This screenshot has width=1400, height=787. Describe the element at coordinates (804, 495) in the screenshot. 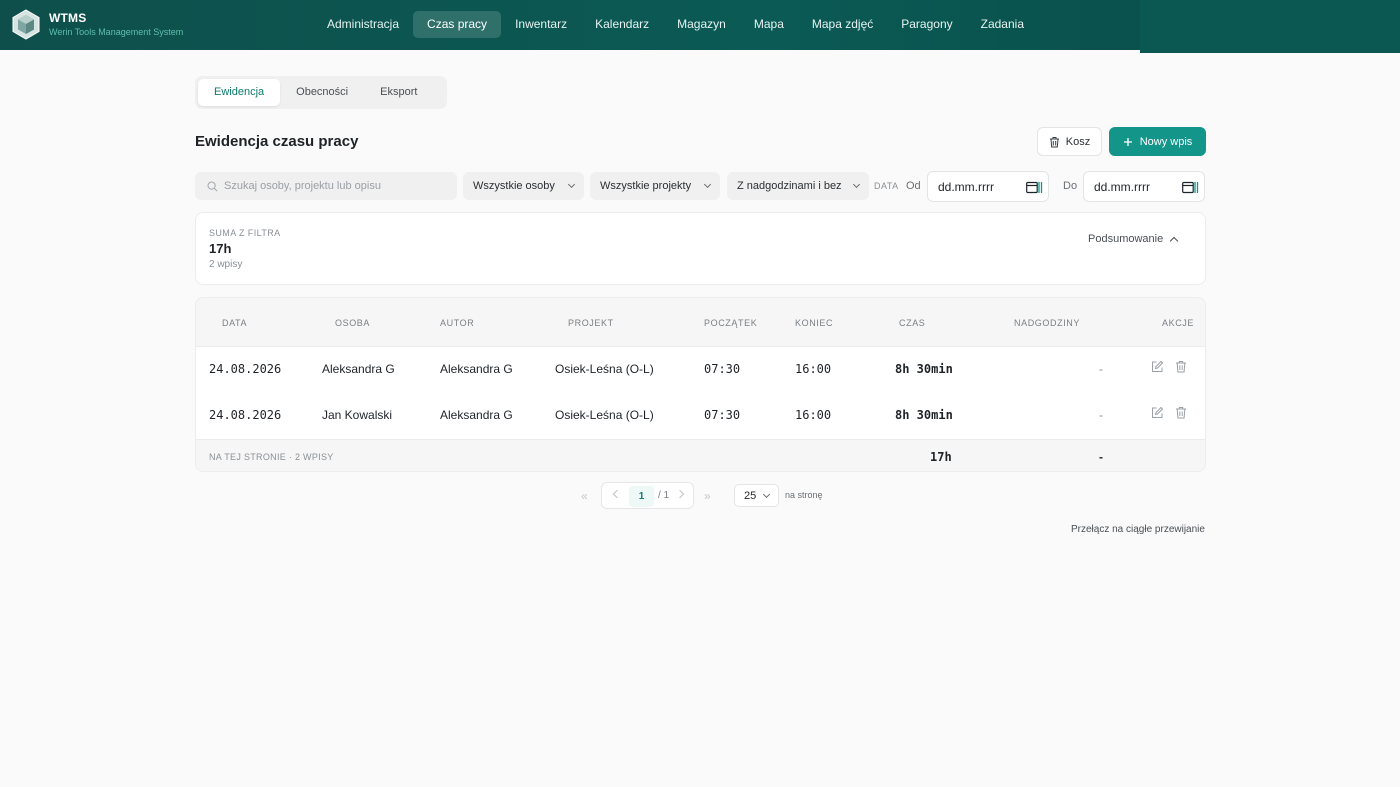

I see `per-page-label: na stronę` at that location.